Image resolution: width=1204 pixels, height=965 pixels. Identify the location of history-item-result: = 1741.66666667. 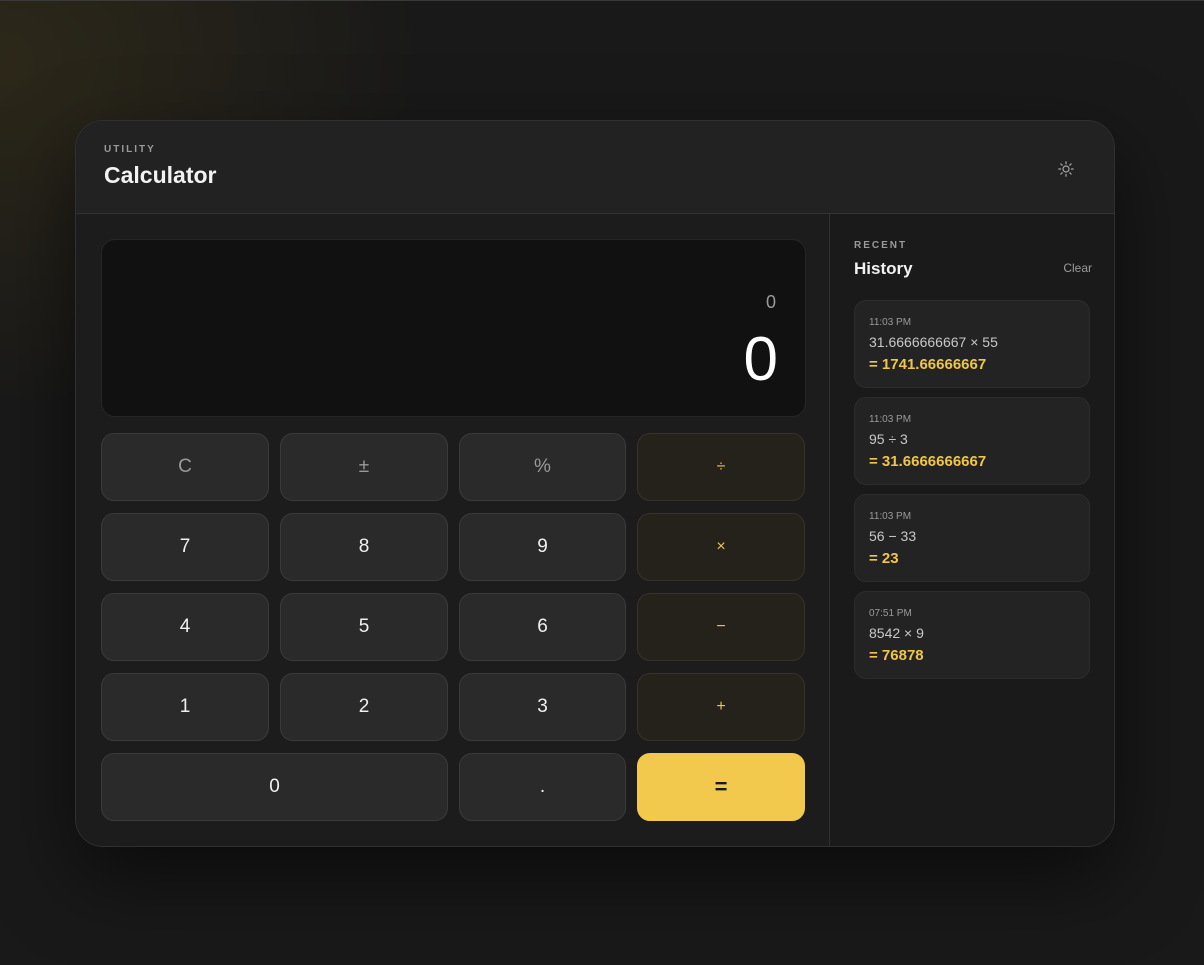
(928, 364).